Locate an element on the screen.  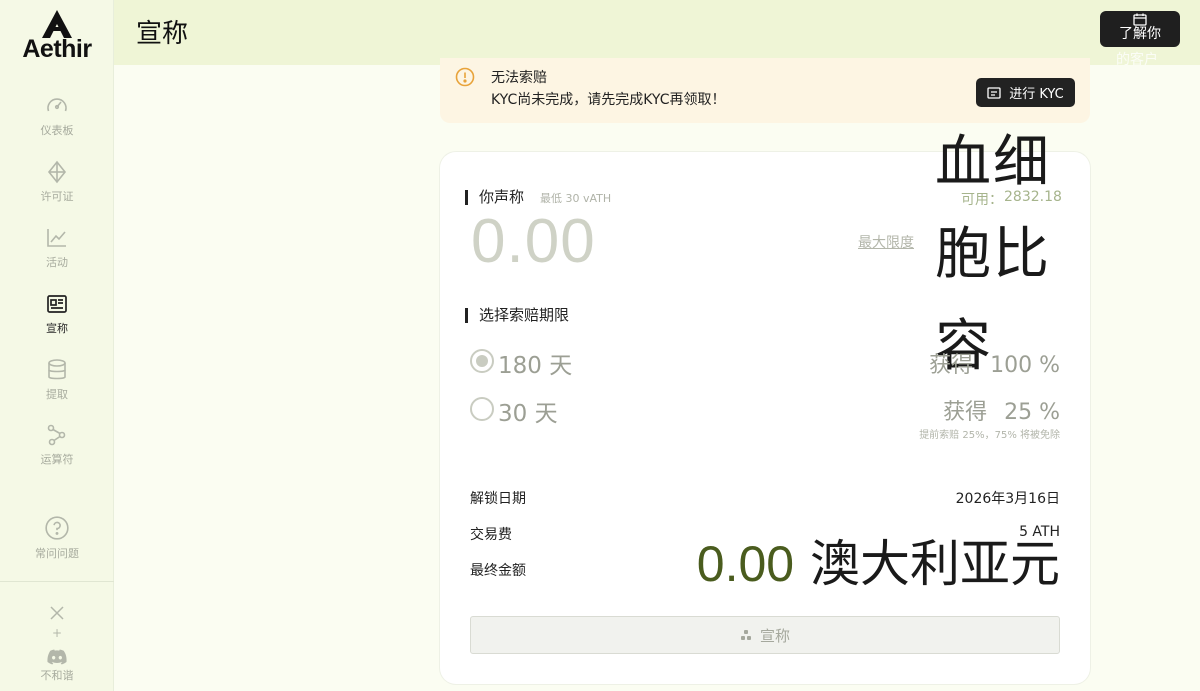
calendar-icon is located at coordinates (1140, 19).